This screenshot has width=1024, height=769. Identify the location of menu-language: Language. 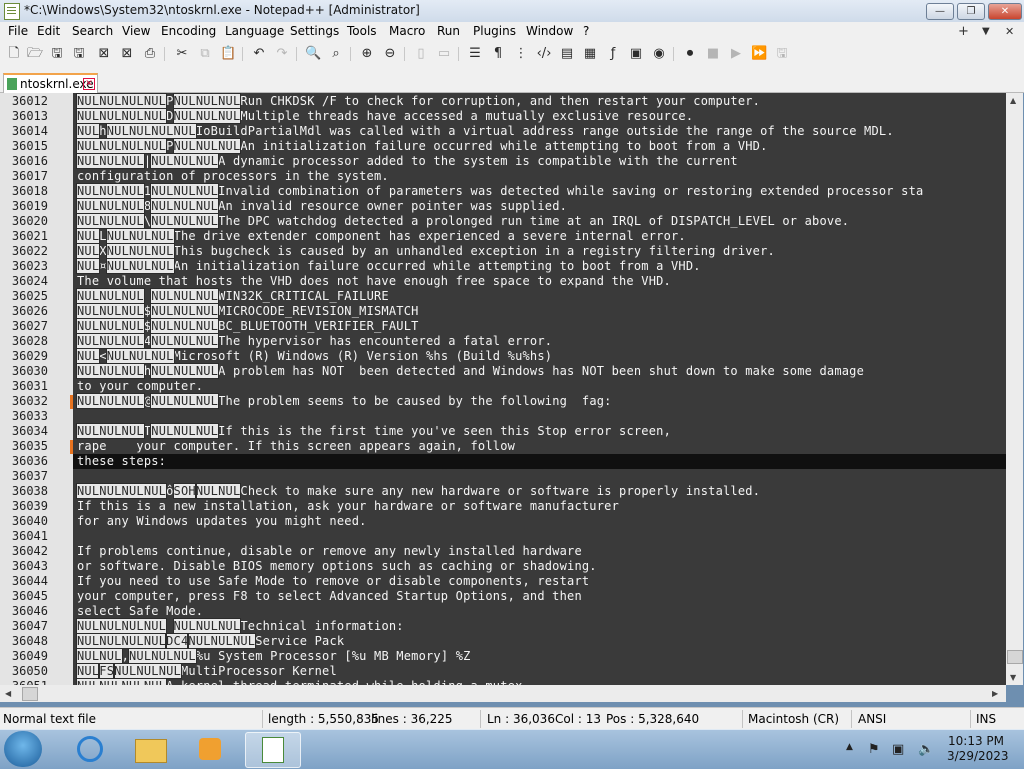
(254, 31).